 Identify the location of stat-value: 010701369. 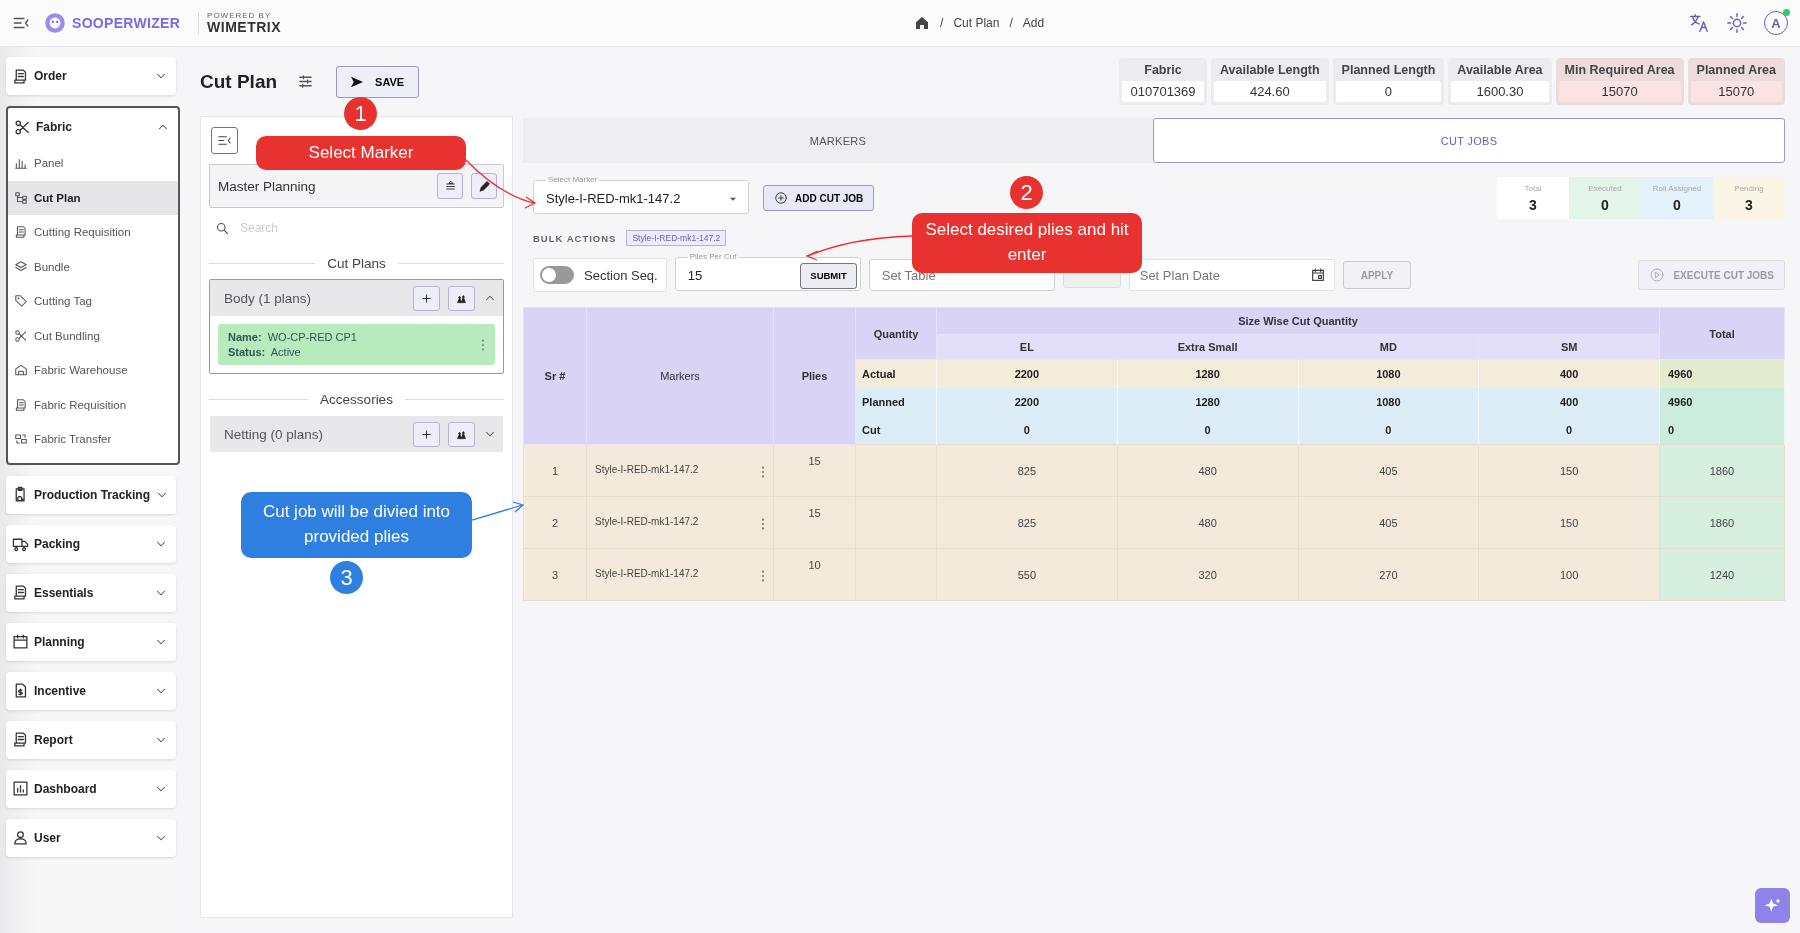
(1163, 91).